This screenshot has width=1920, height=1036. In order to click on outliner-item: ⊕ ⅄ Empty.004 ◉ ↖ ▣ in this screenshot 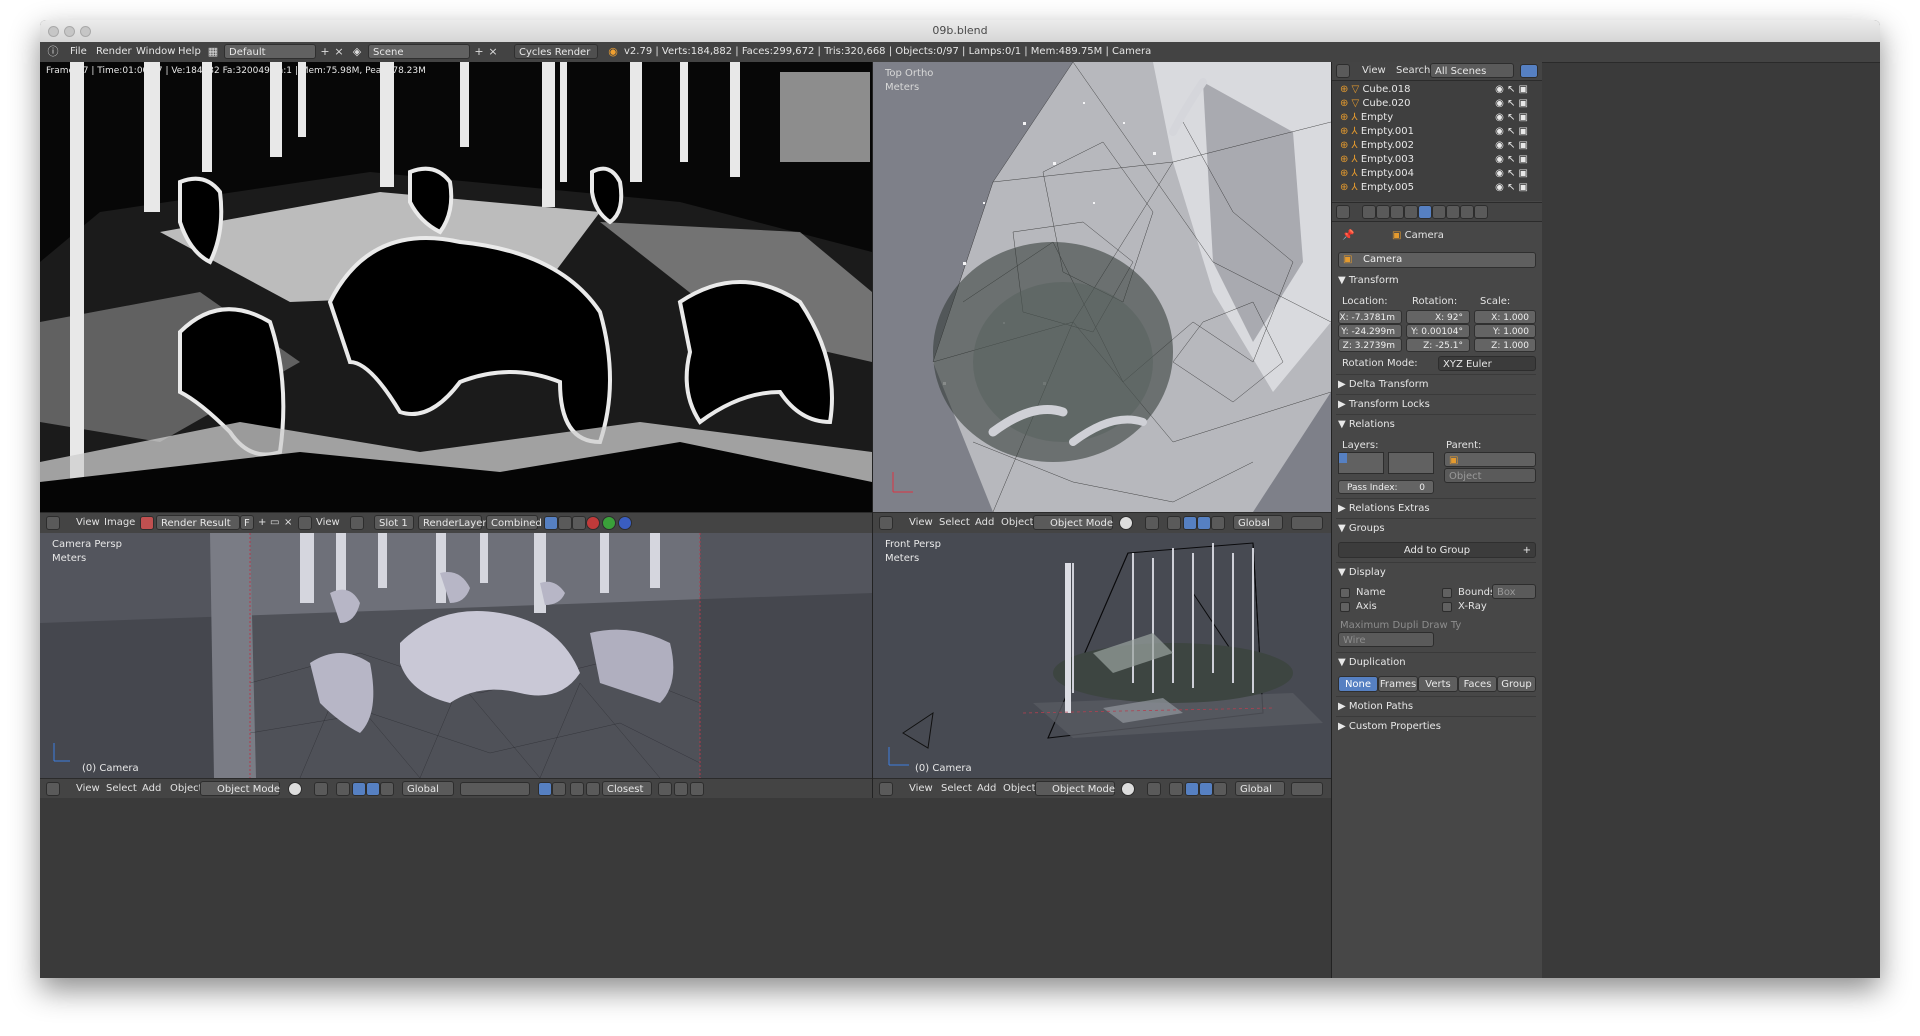, I will do `click(1436, 174)`.